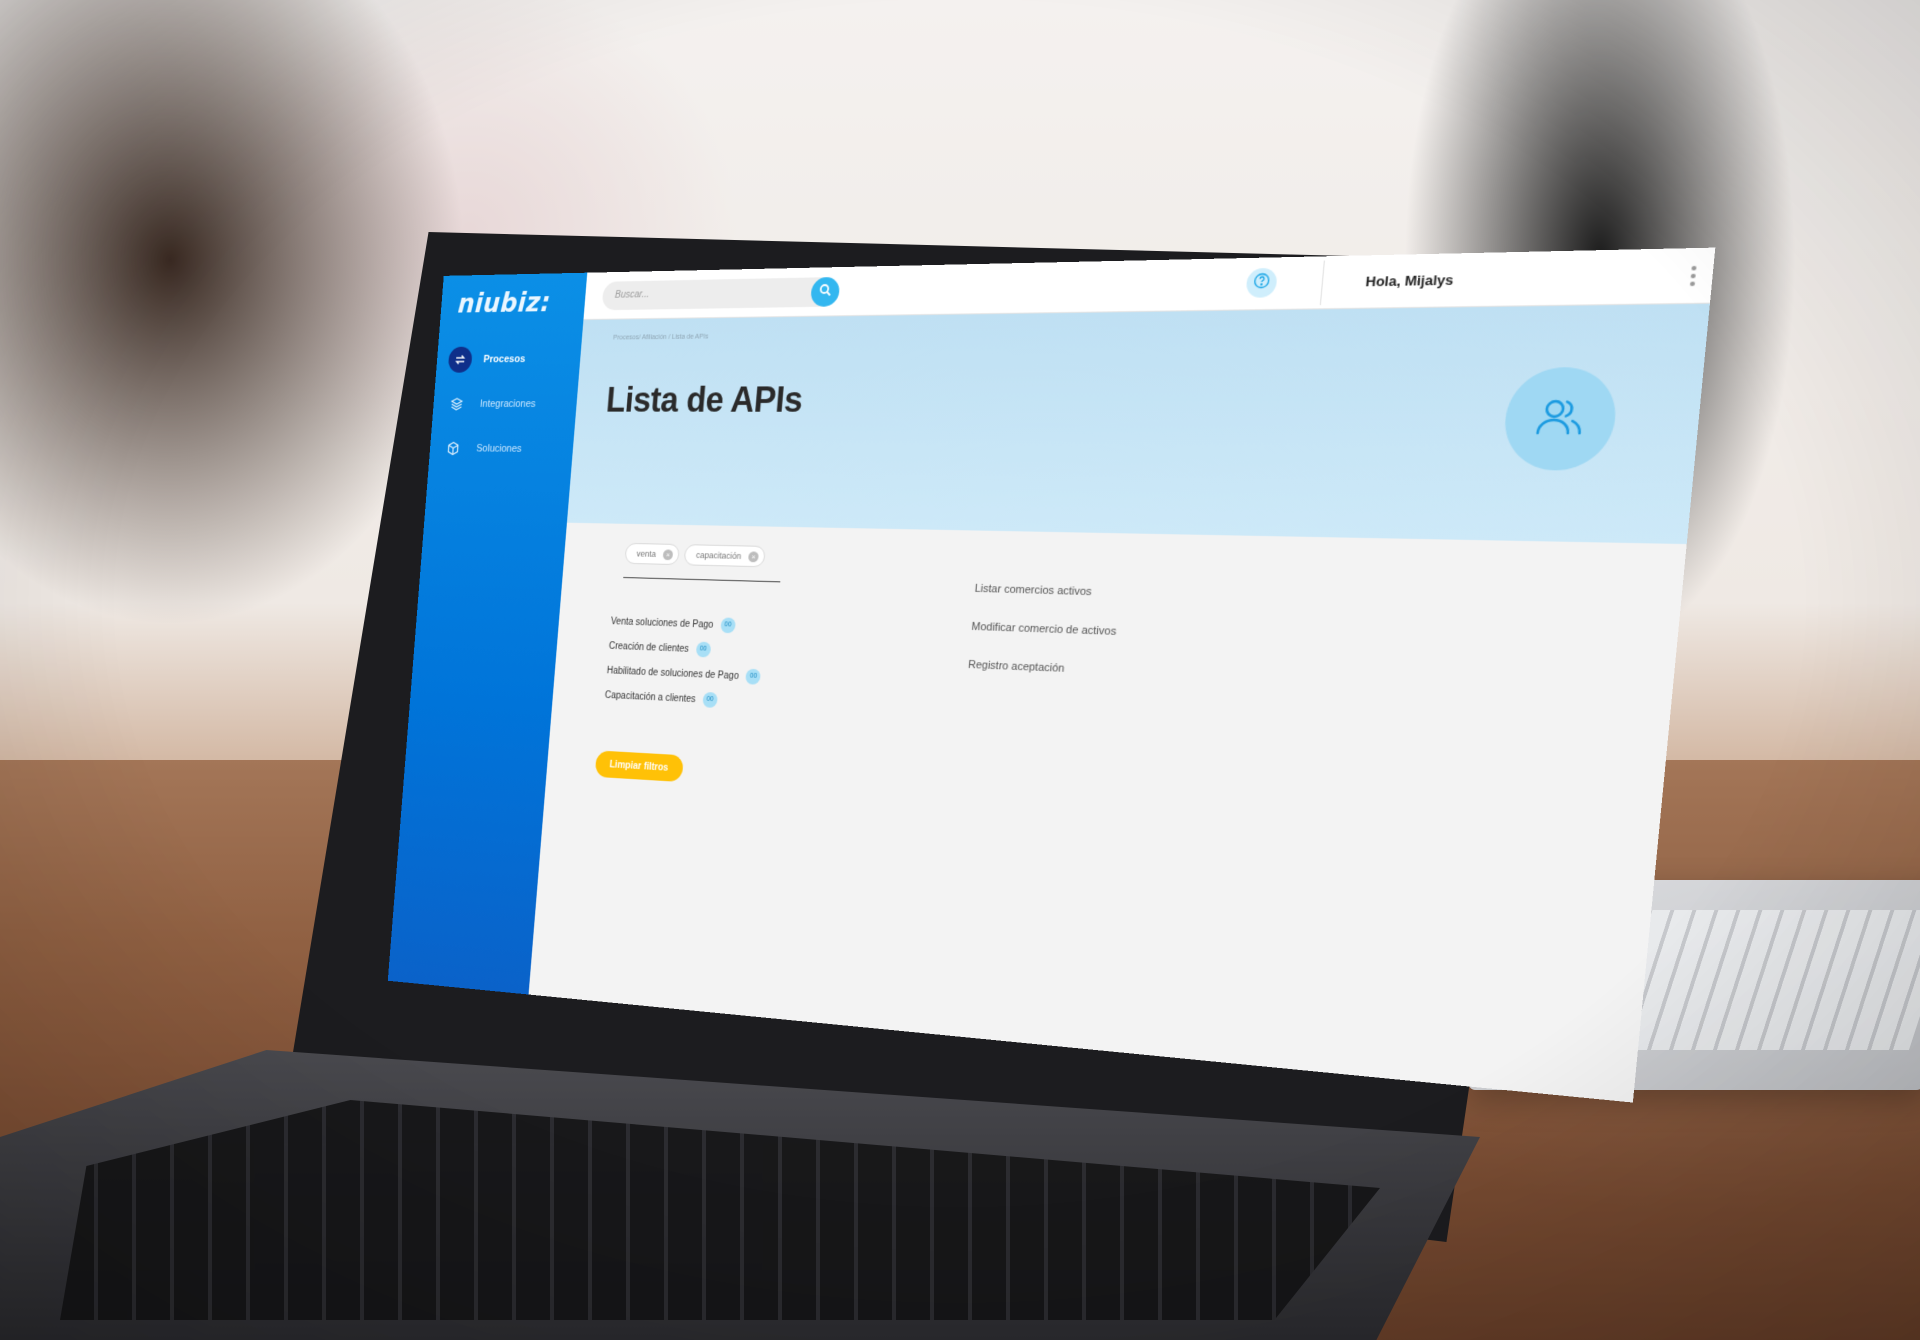  I want to click on filter-chip: venta ×, so click(652, 554).